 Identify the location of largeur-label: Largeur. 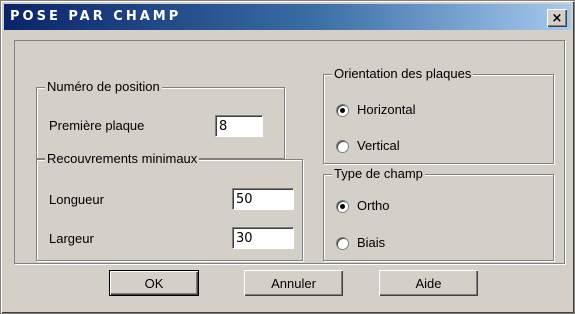
(71, 238).